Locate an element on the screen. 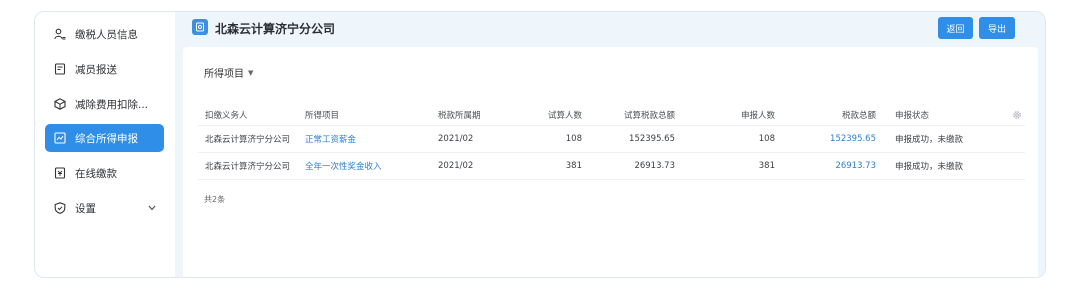 The image size is (1080, 289). trial-tax-total-cell: 152395.65 is located at coordinates (652, 139).